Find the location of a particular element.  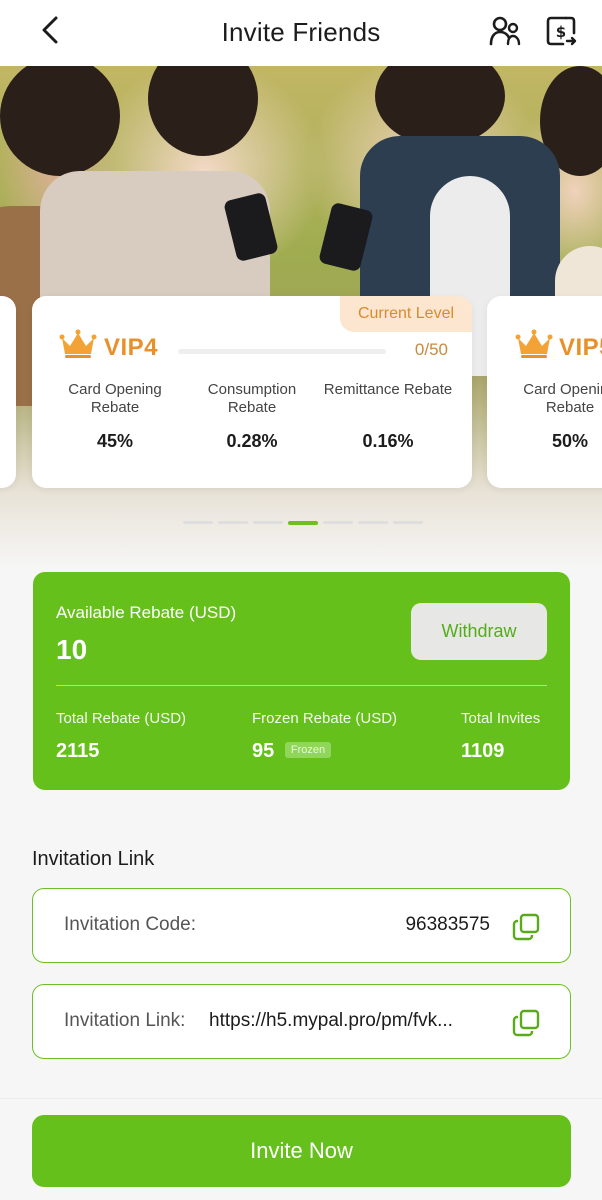

total-invites-label: Total Invites is located at coordinates (501, 718).